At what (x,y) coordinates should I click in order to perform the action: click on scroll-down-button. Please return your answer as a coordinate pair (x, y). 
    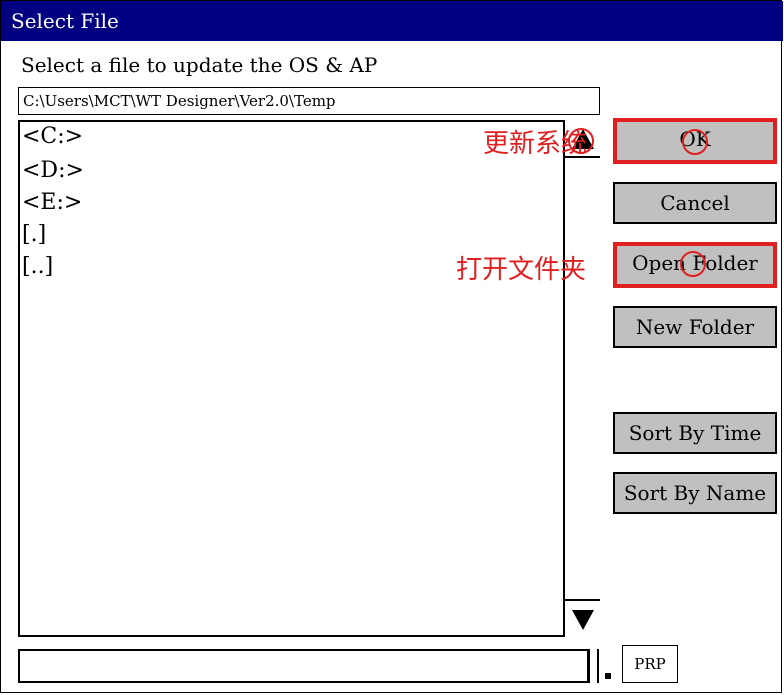
    Looking at the image, I should click on (582, 618).